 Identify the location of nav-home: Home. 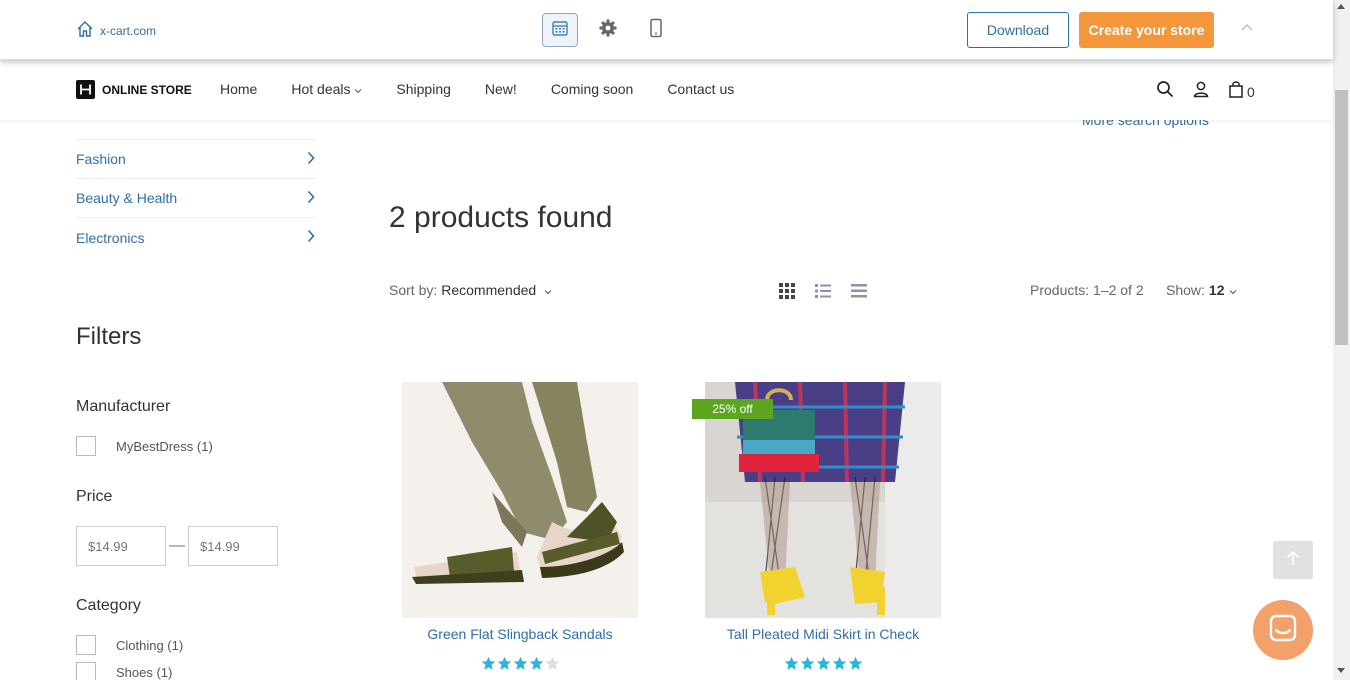
(238, 89).